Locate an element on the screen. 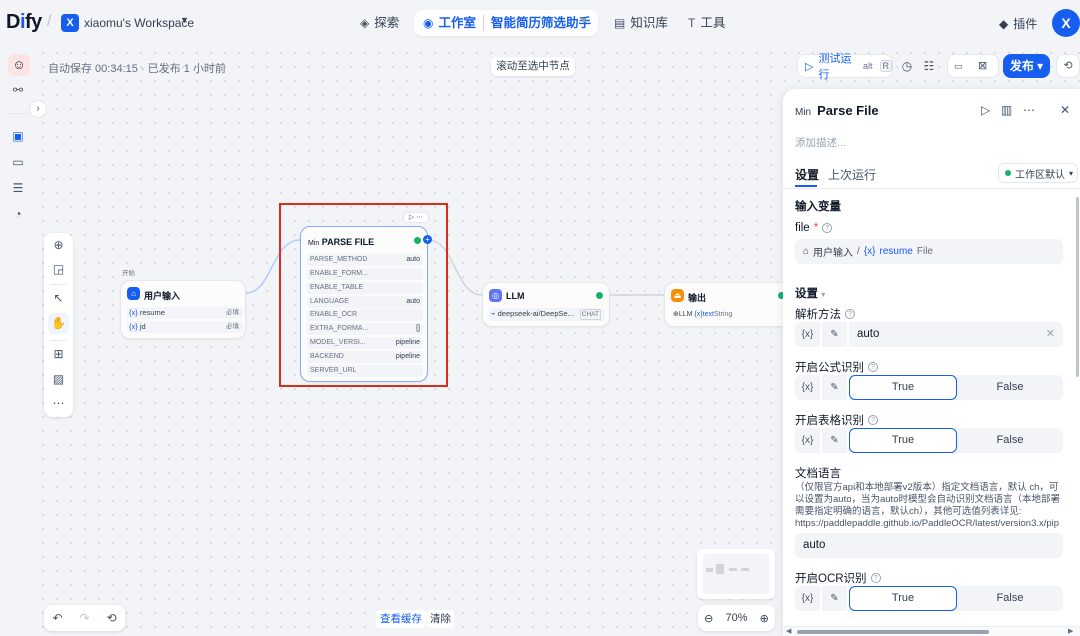 The width and height of the screenshot is (1080, 636). table-row: {x} ✎ True False is located at coordinates (929, 440).